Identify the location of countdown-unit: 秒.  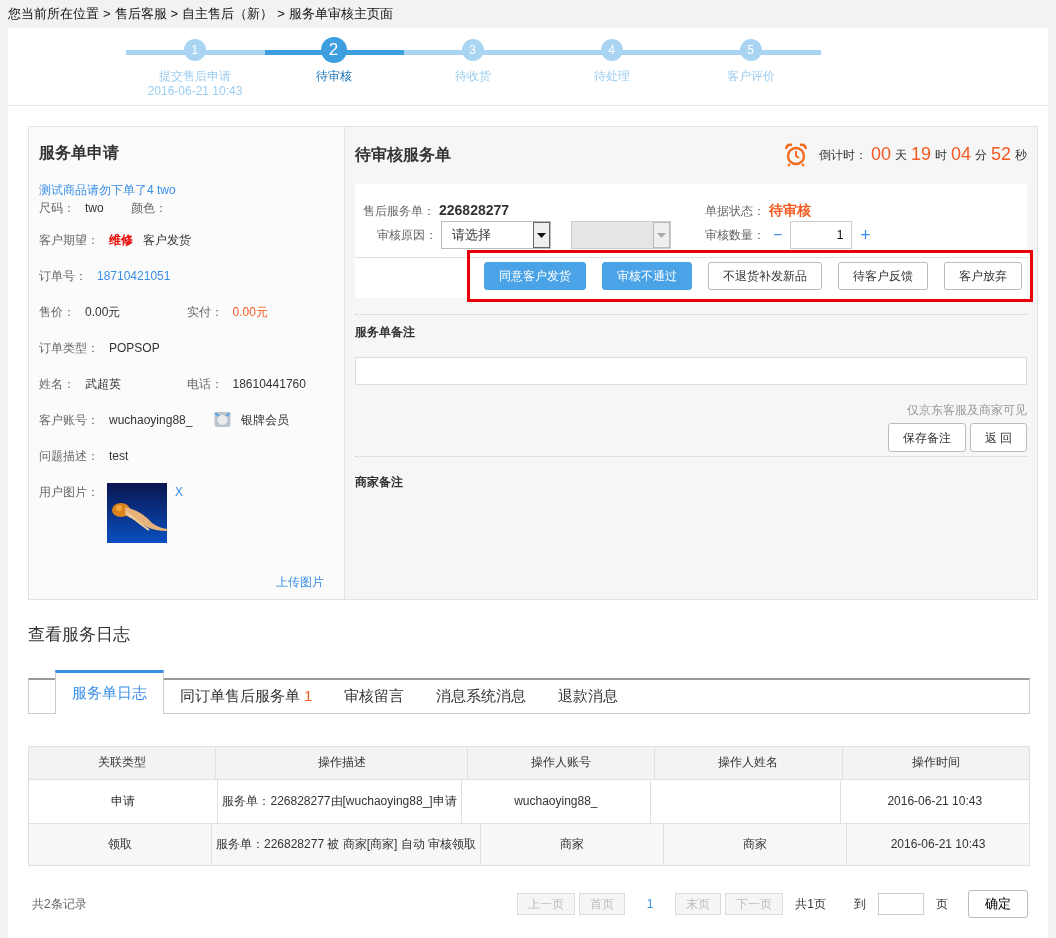
(1021, 155).